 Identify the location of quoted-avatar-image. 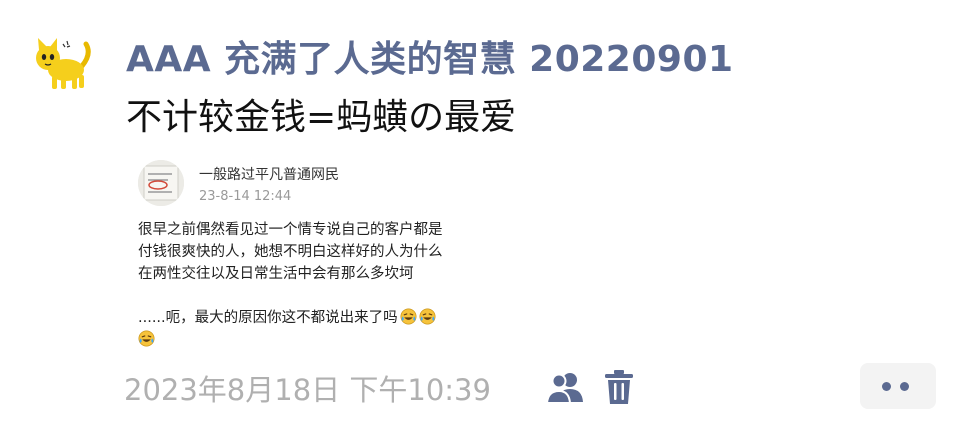
(161, 183).